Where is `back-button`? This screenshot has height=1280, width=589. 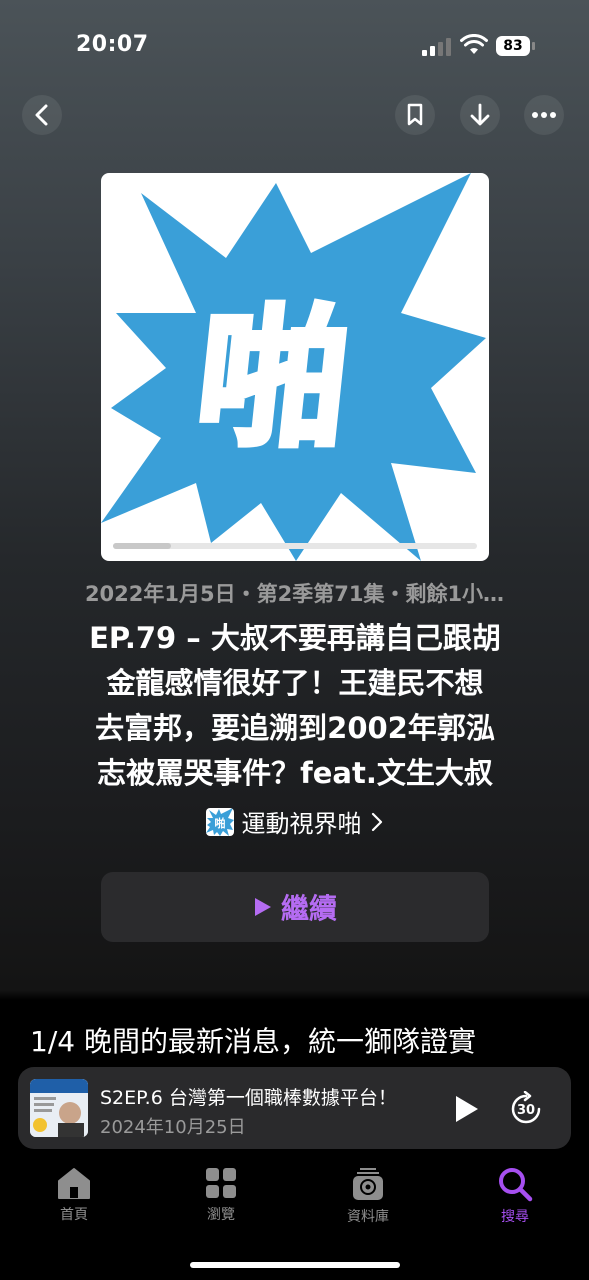
back-button is located at coordinates (42, 115).